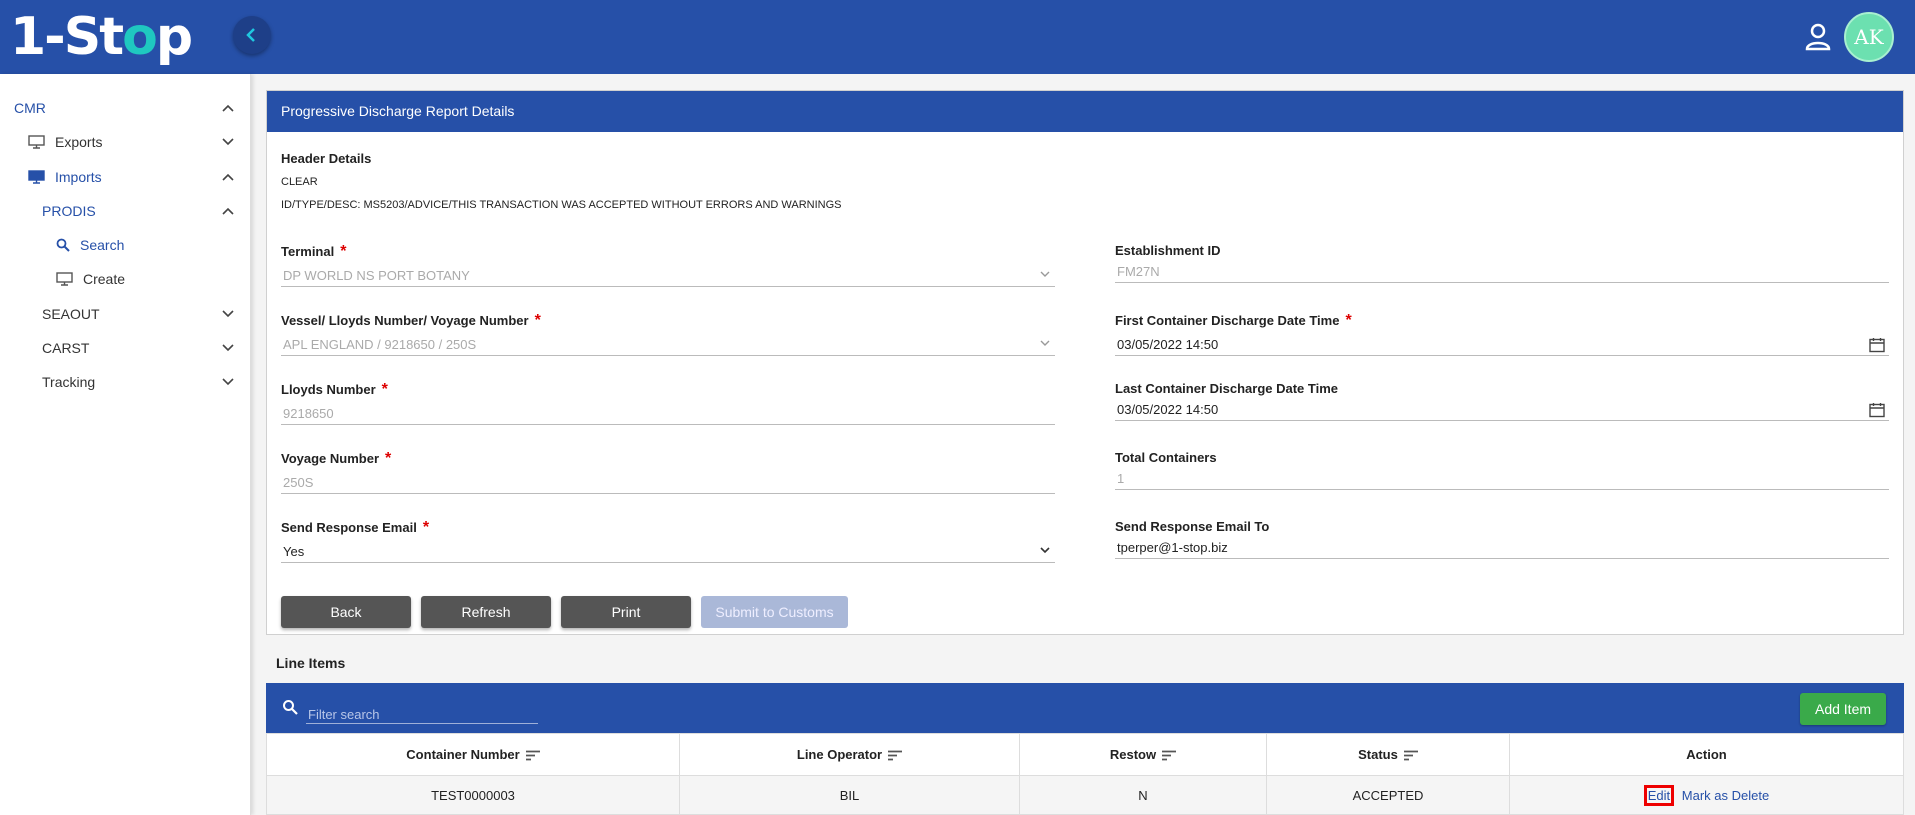 The width and height of the screenshot is (1915, 815). Describe the element at coordinates (102, 245) in the screenshot. I see `sidebar-item-label: Search` at that location.